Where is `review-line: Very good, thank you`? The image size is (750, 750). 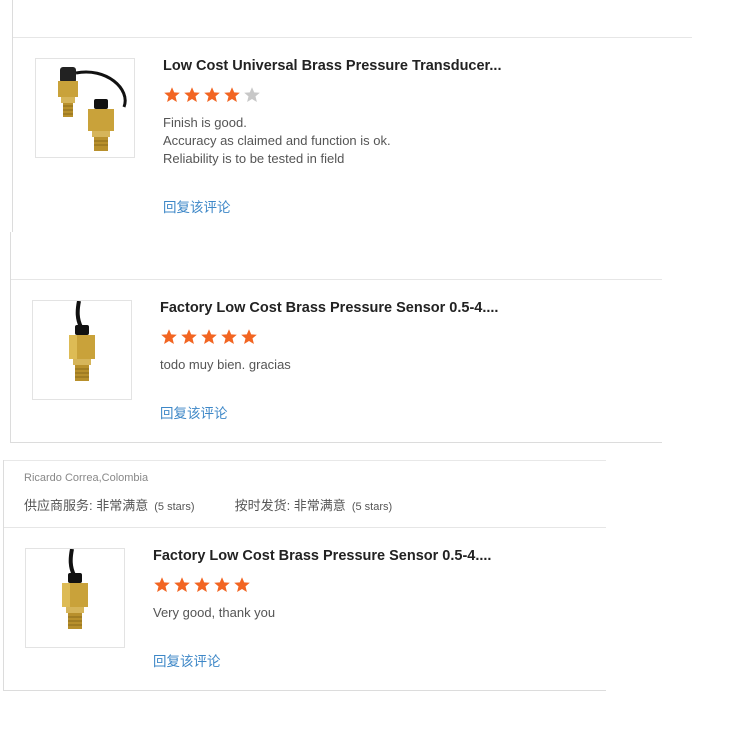 review-line: Very good, thank you is located at coordinates (214, 612).